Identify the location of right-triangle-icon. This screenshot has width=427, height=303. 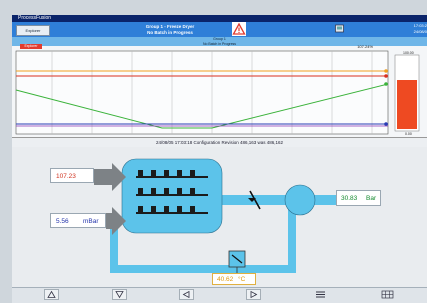
(253, 294).